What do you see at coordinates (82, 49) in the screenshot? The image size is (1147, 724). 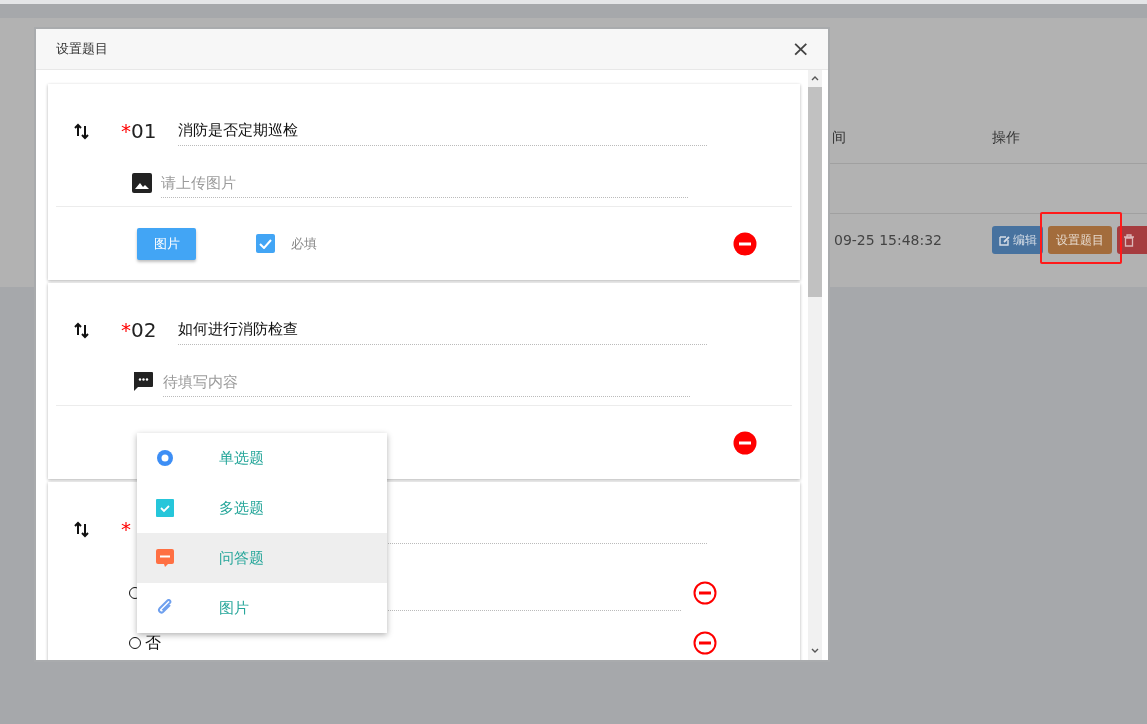 I see `dialog-title: 设置题目` at bounding box center [82, 49].